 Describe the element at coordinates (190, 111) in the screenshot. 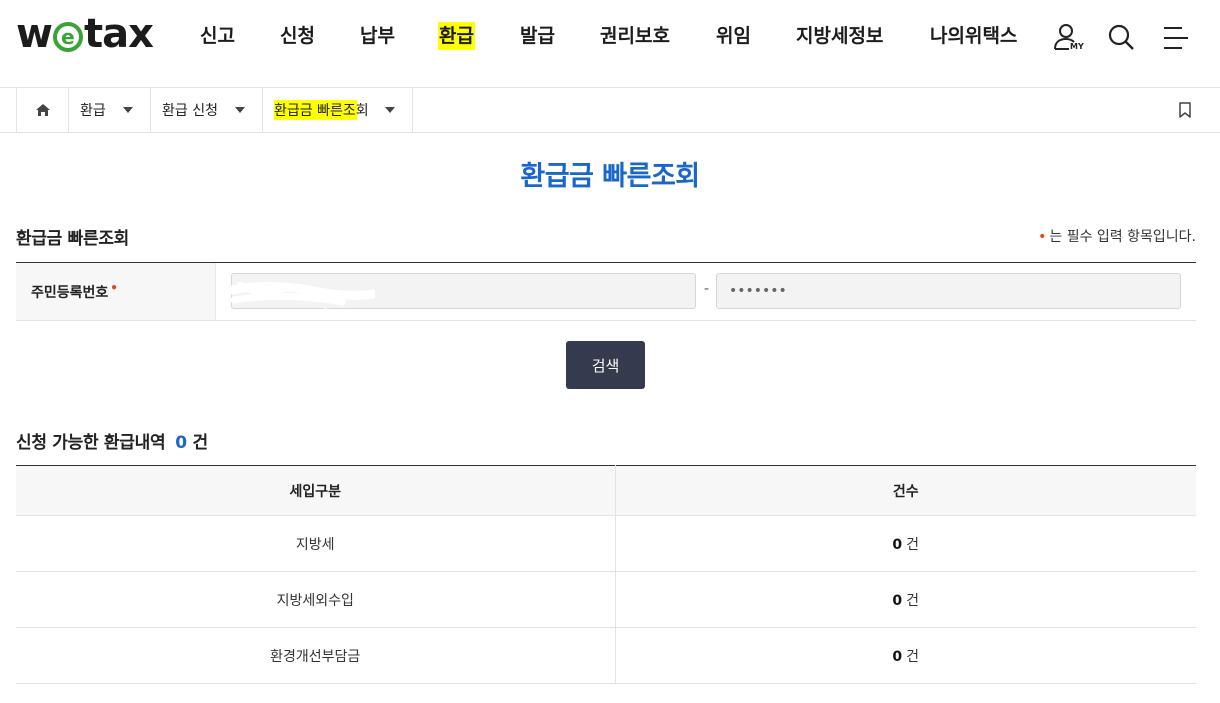

I see `breadcrumb-label: 환급 신청` at that location.